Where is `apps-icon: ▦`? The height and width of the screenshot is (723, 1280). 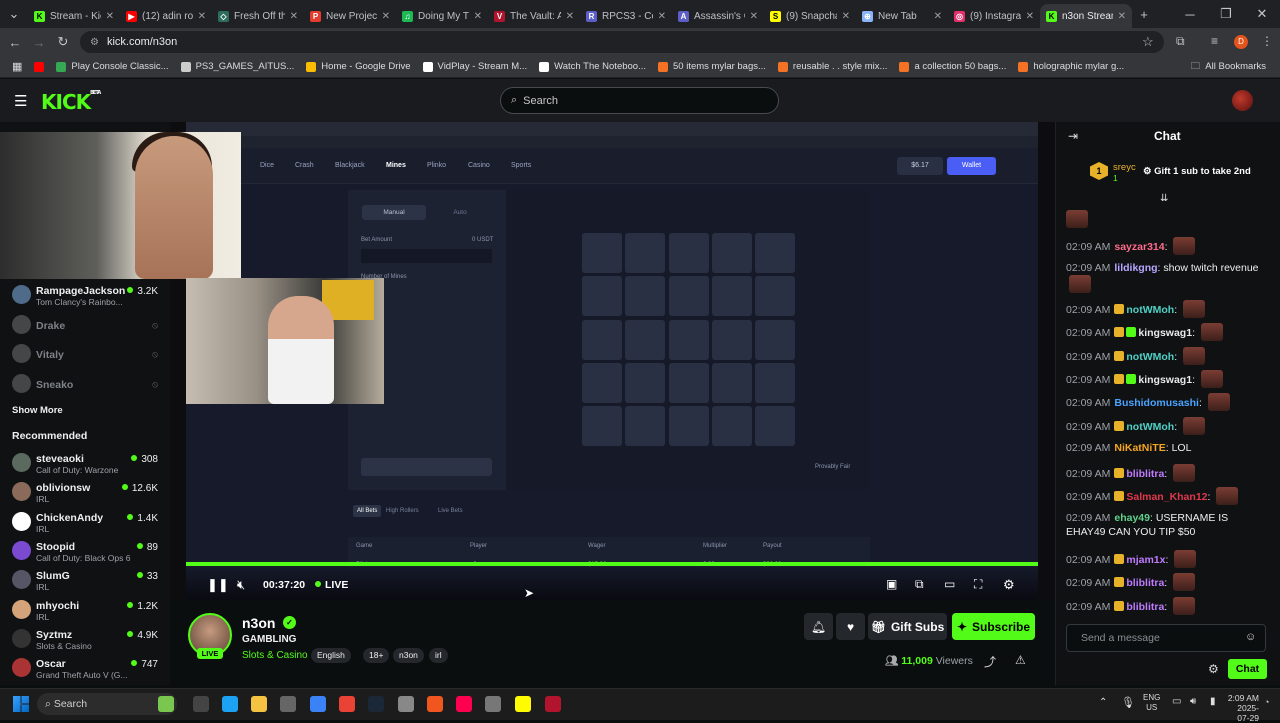
apps-icon: ▦ is located at coordinates (14, 66).